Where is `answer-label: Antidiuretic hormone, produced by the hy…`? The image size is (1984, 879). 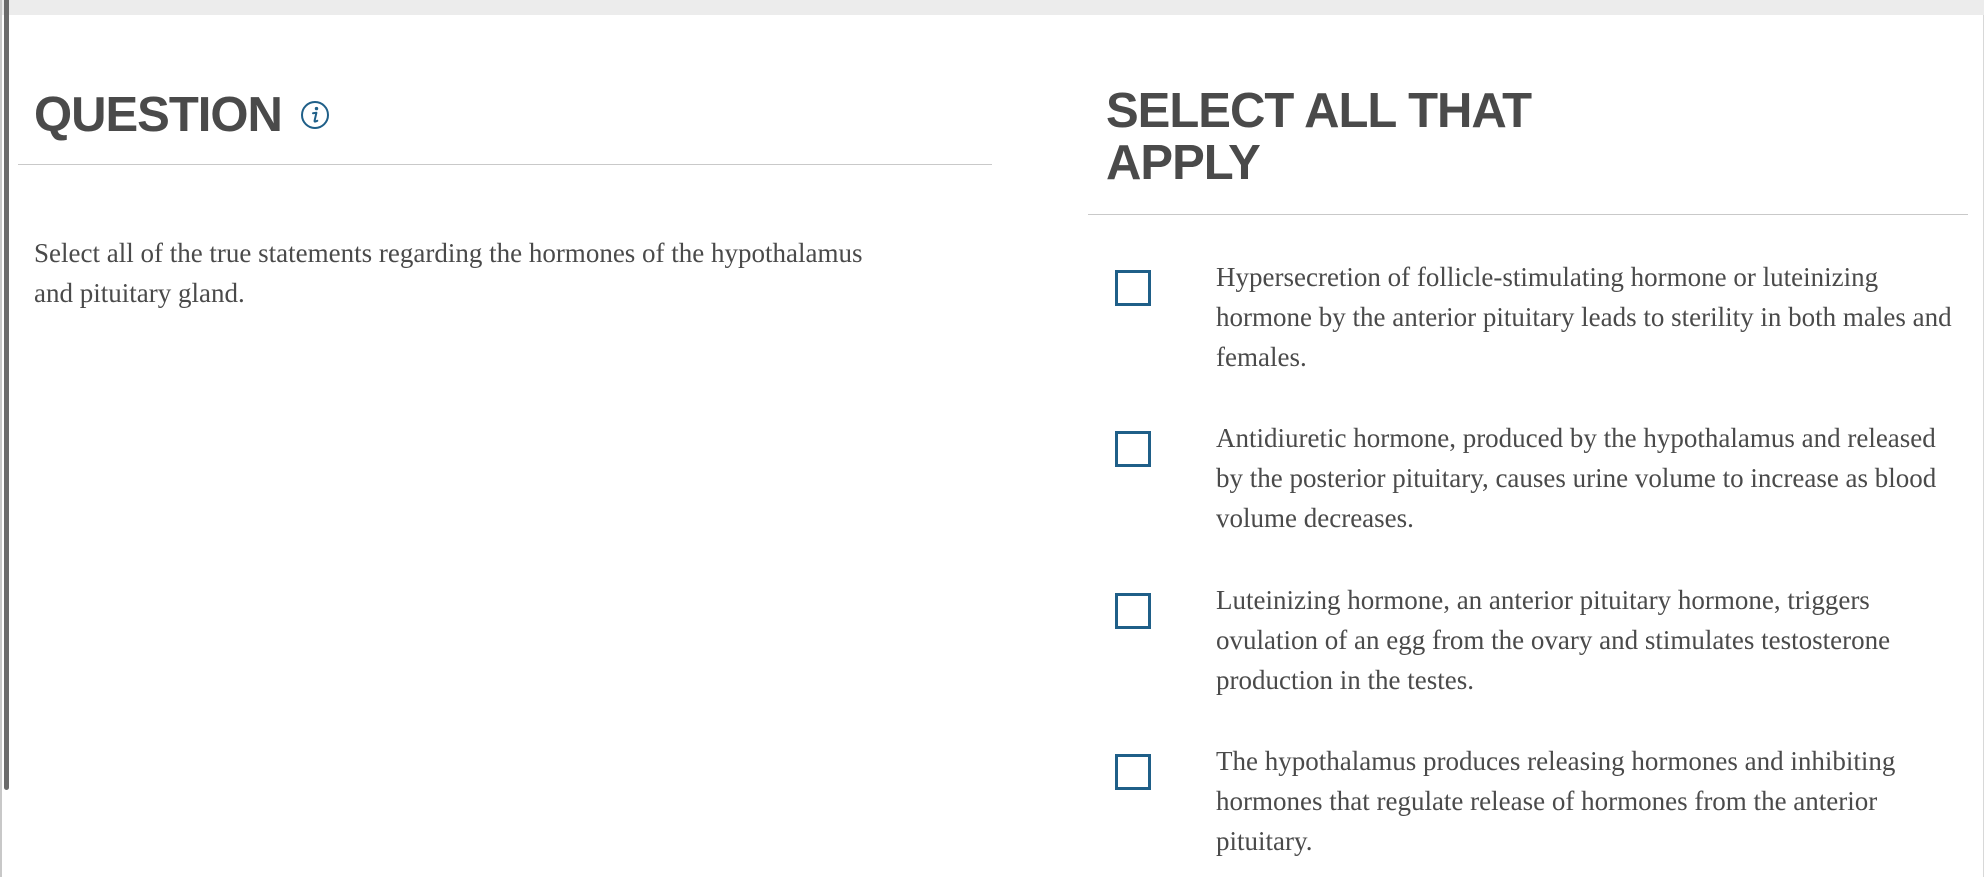
answer-label: Antidiuretic hormone, produced by the hy… is located at coordinates (1588, 478).